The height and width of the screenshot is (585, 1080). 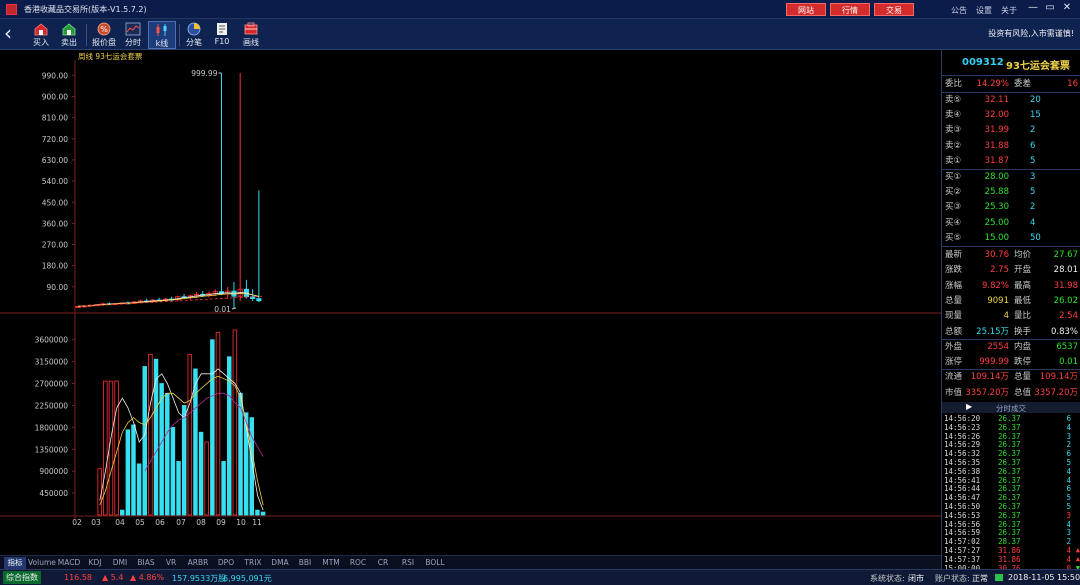 What do you see at coordinates (962, 542) in the screenshot?
I see `tick-time: 14:57:02` at bounding box center [962, 542].